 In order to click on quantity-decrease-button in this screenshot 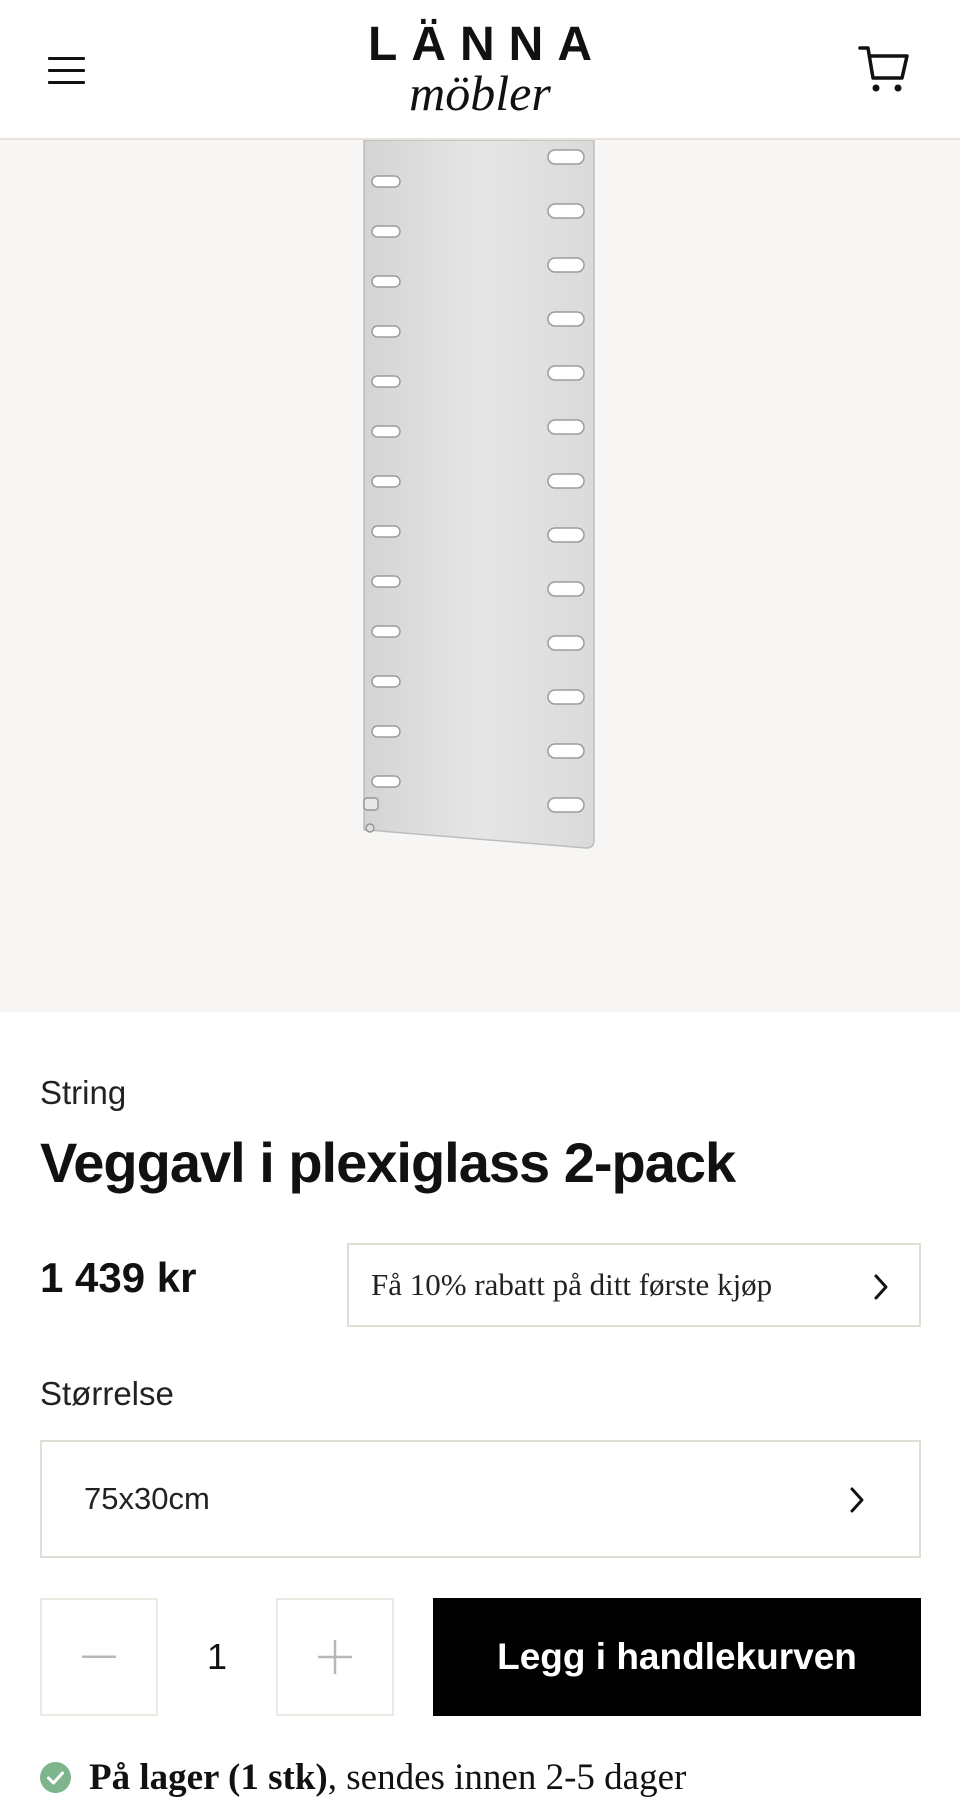, I will do `click(99, 1657)`.